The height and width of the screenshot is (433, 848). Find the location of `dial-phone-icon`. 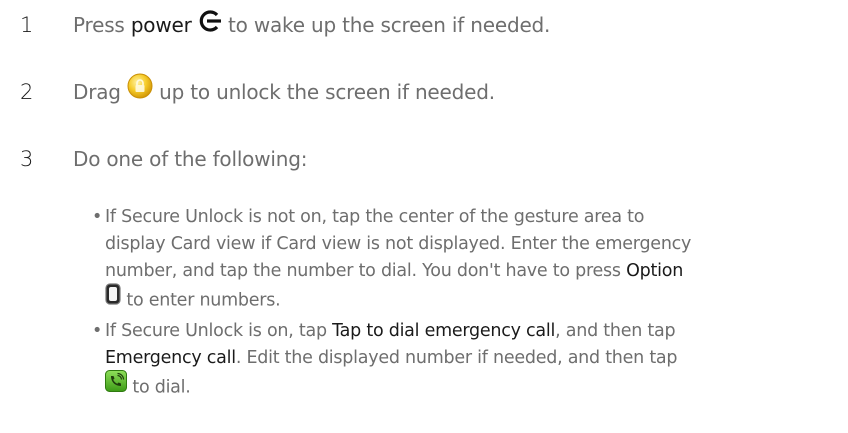

dial-phone-icon is located at coordinates (116, 385).